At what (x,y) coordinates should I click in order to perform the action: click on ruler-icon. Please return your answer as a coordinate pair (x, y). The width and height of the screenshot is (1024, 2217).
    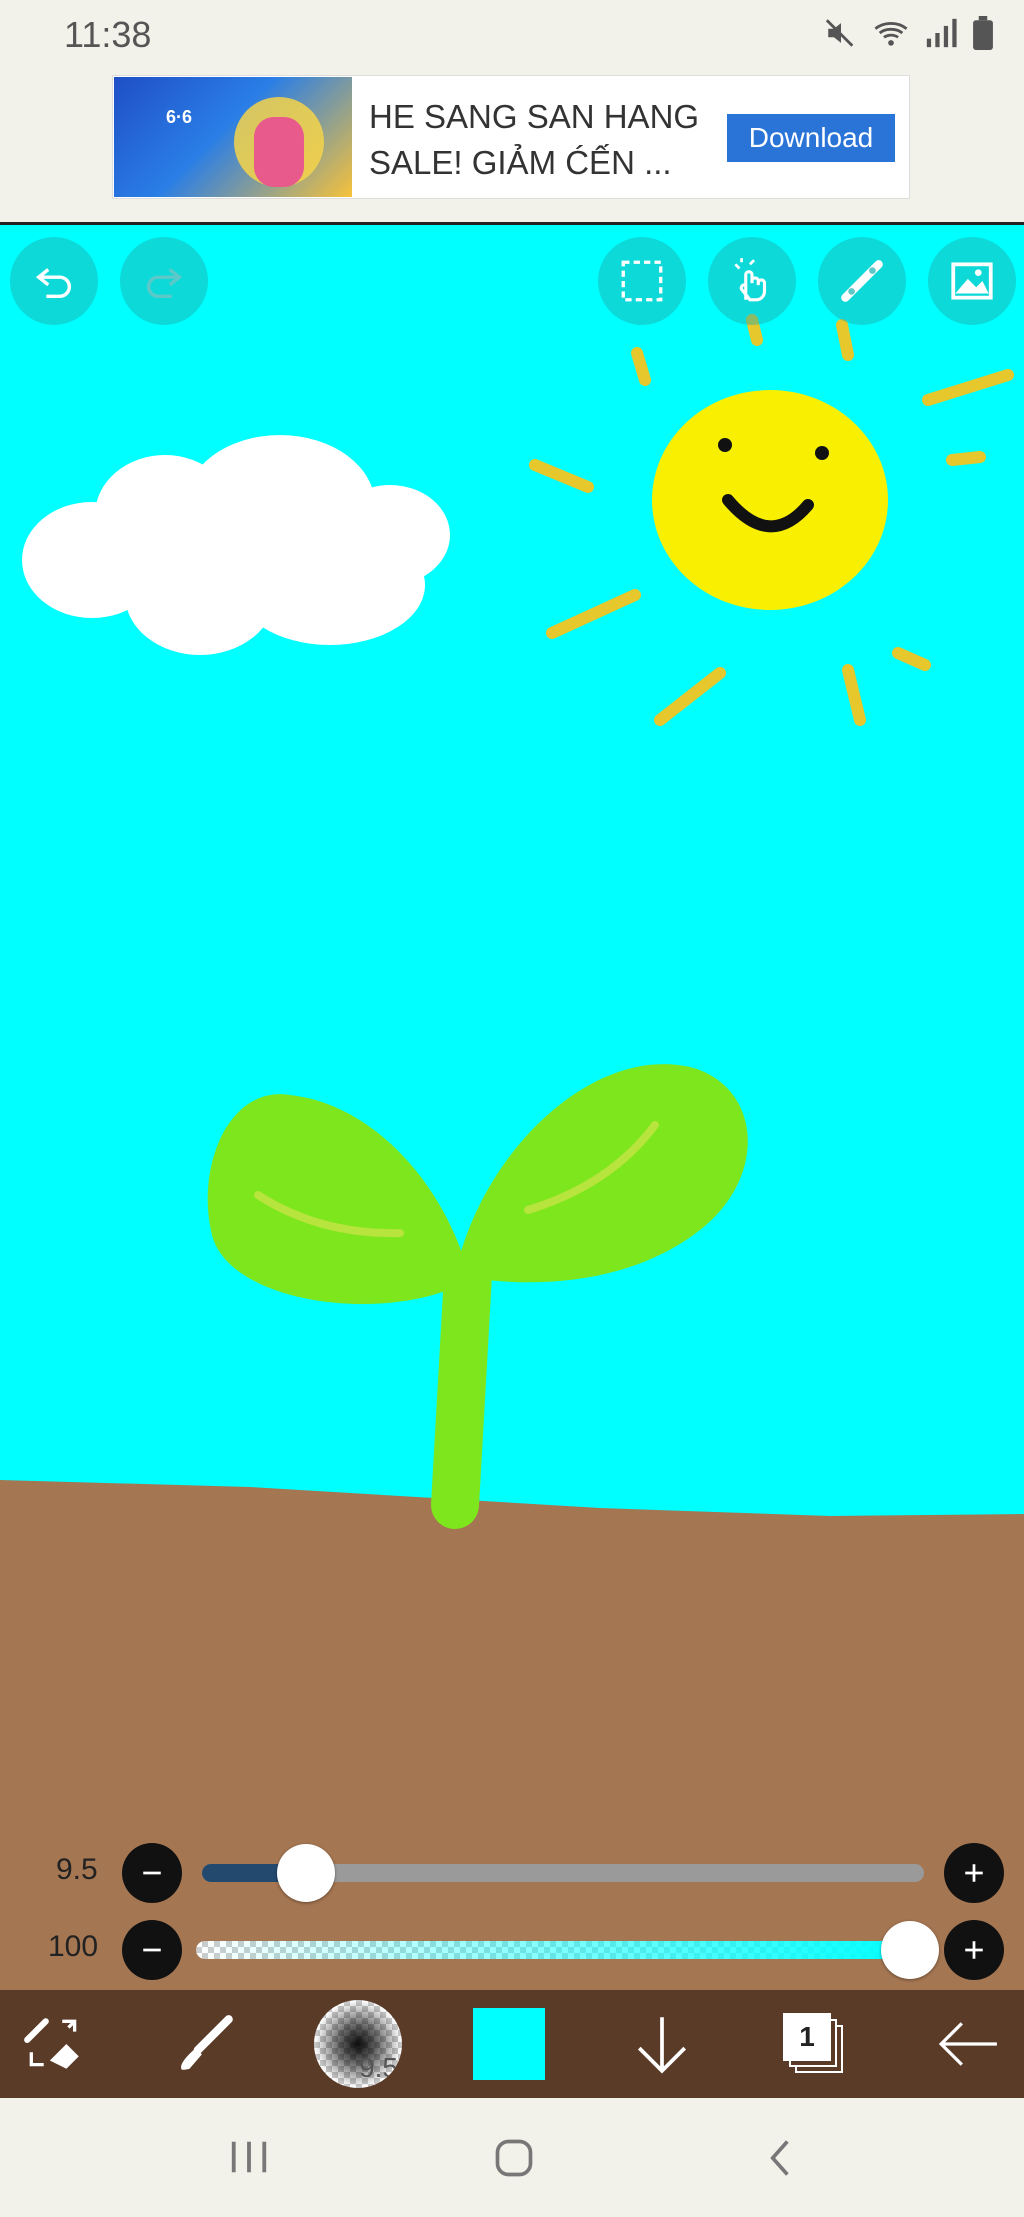
    Looking at the image, I should click on (862, 281).